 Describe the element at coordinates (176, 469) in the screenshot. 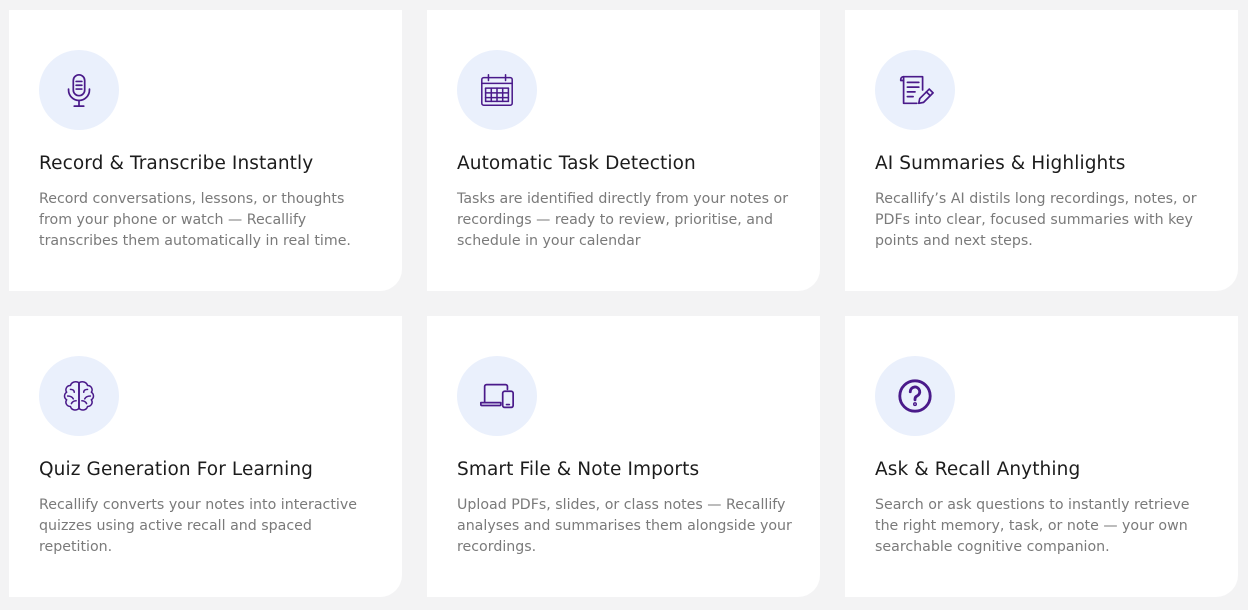

I see `feature-title: Quiz Generation For Learning` at that location.